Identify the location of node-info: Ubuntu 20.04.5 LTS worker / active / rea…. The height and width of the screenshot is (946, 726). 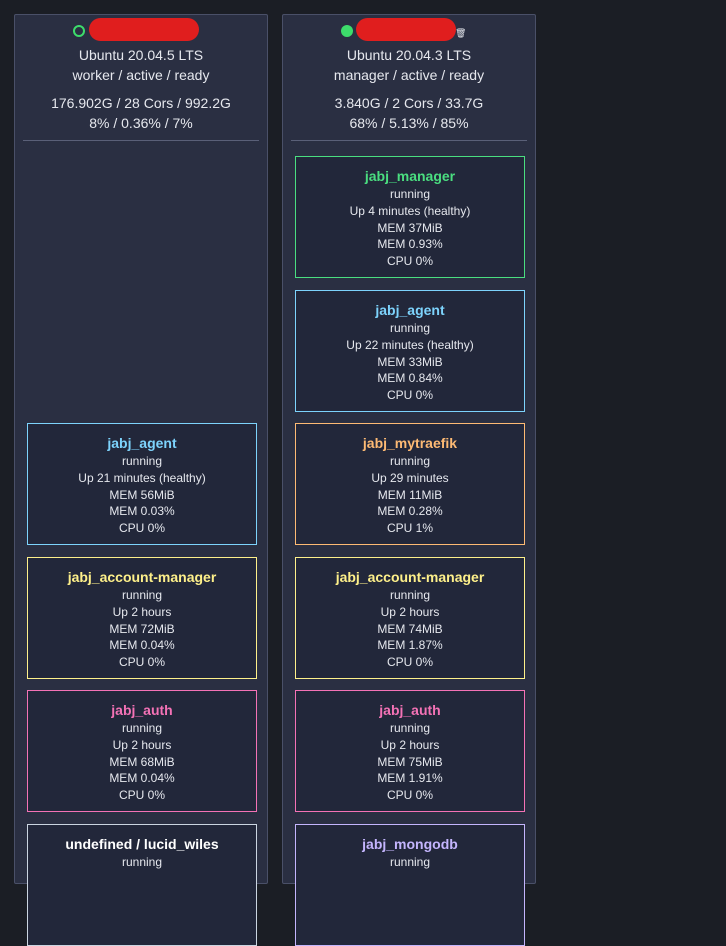
(141, 89).